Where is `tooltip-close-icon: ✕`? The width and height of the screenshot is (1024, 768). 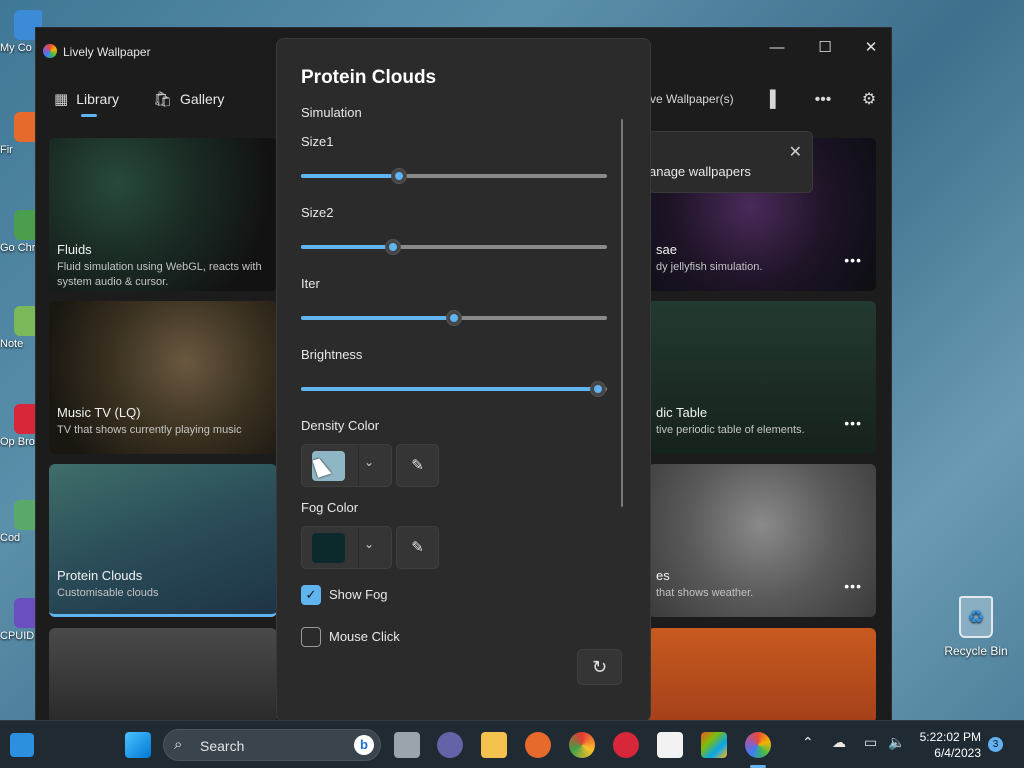
tooltip-close-icon: ✕ is located at coordinates (795, 152).